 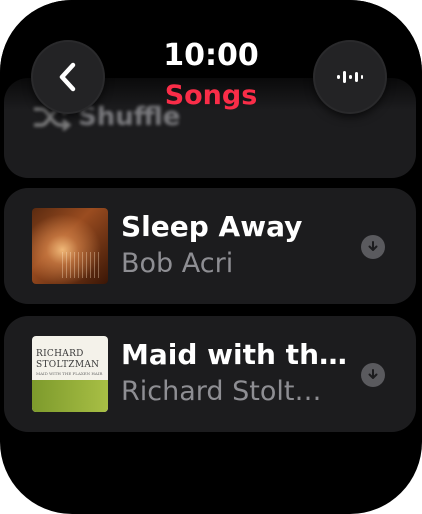 I want to click on chevron-left-icon, so click(x=67, y=77).